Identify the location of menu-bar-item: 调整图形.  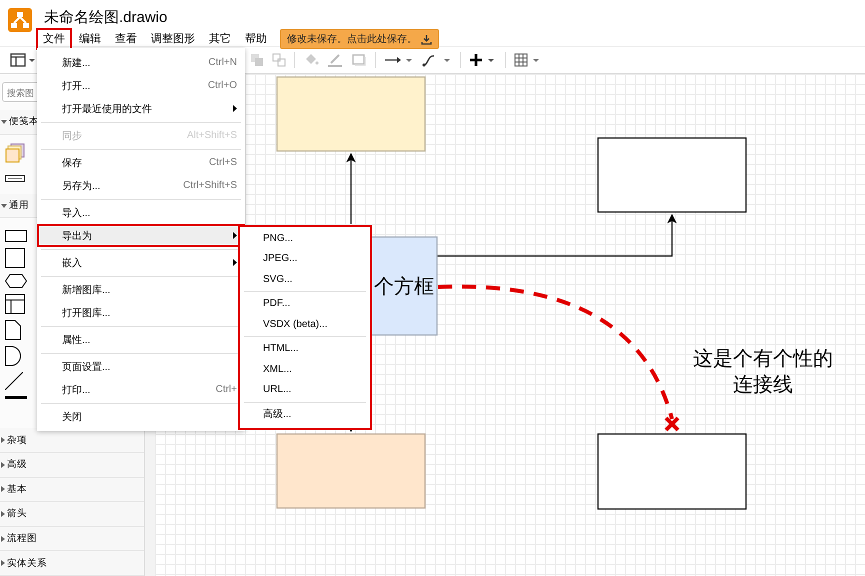
(173, 39).